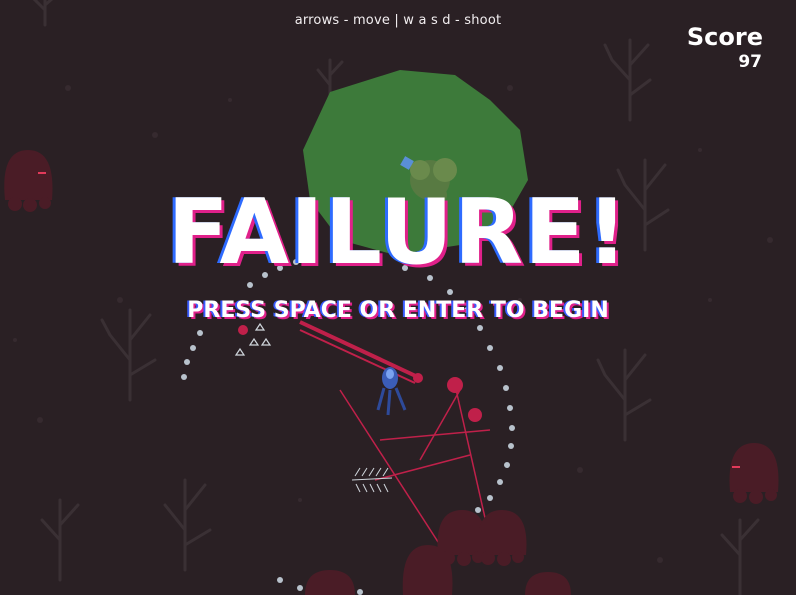 The width and height of the screenshot is (796, 595). I want to click on controls-hint: arrows - move | w a s d - shoot, so click(398, 20).